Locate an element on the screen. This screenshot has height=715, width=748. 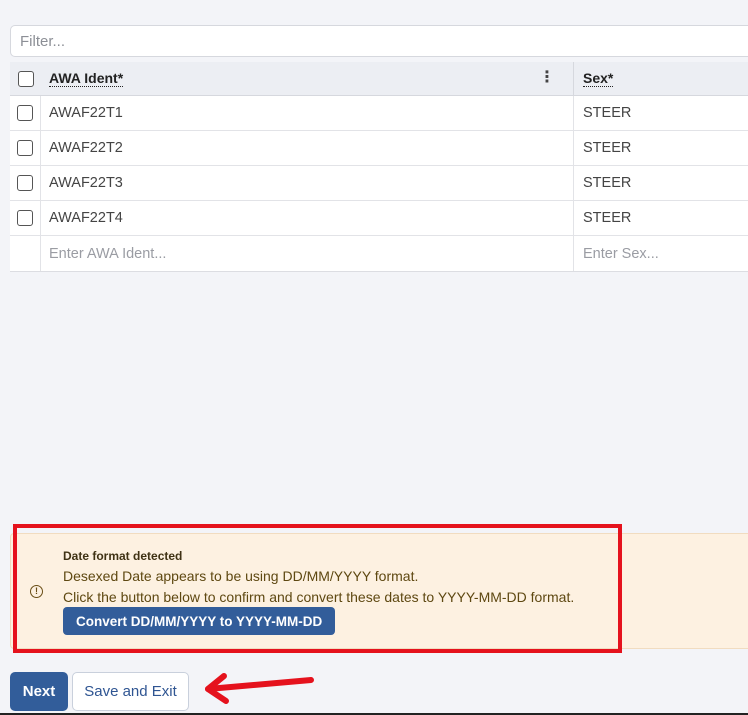
ident-cell: AWAF22T4 is located at coordinates (307, 218).